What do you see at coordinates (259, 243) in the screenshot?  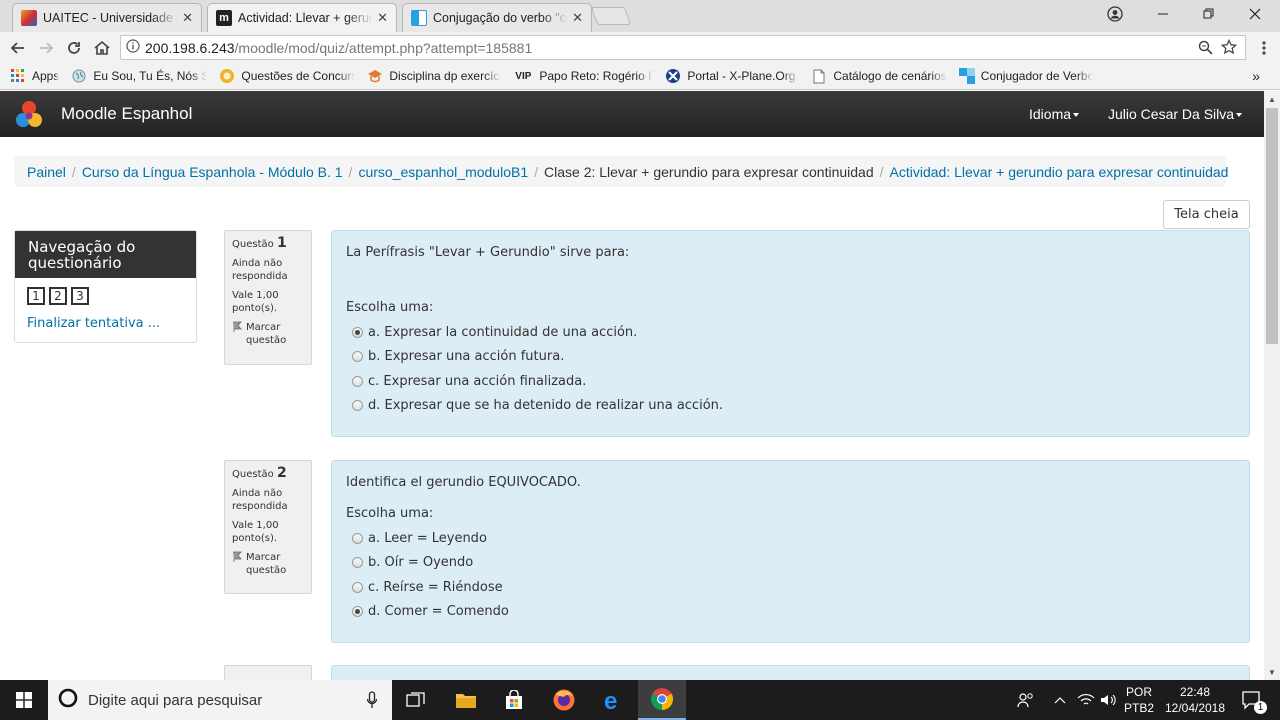 I see `question-number: Questão 1` at bounding box center [259, 243].